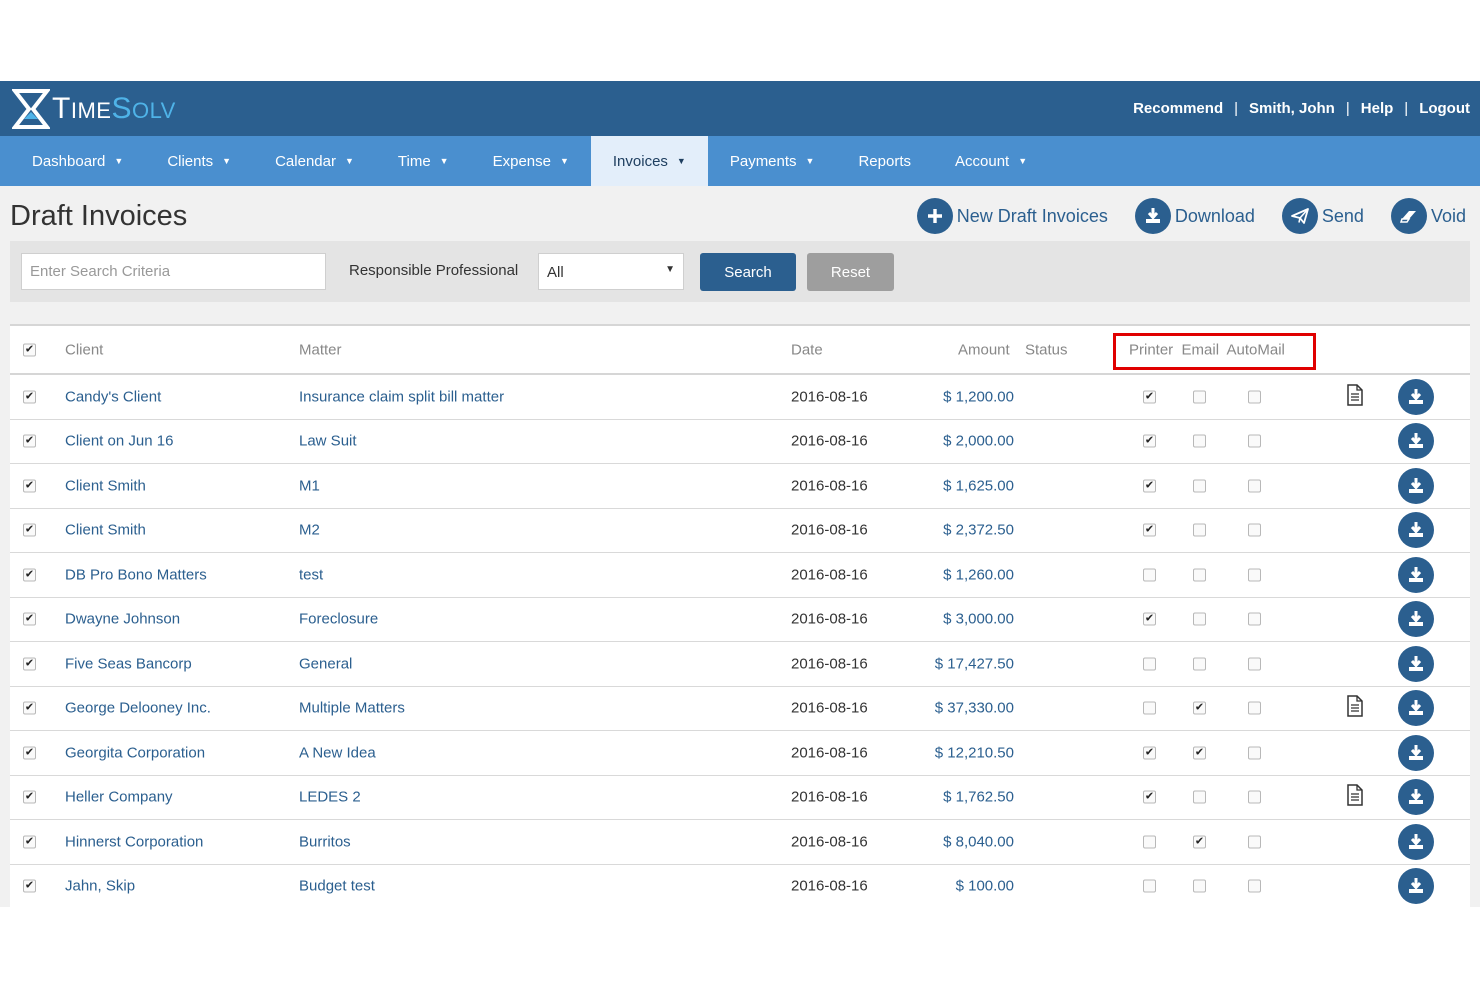 This screenshot has height=987, width=1480. Describe the element at coordinates (328, 441) in the screenshot. I see `matter-link: Law Suit` at that location.